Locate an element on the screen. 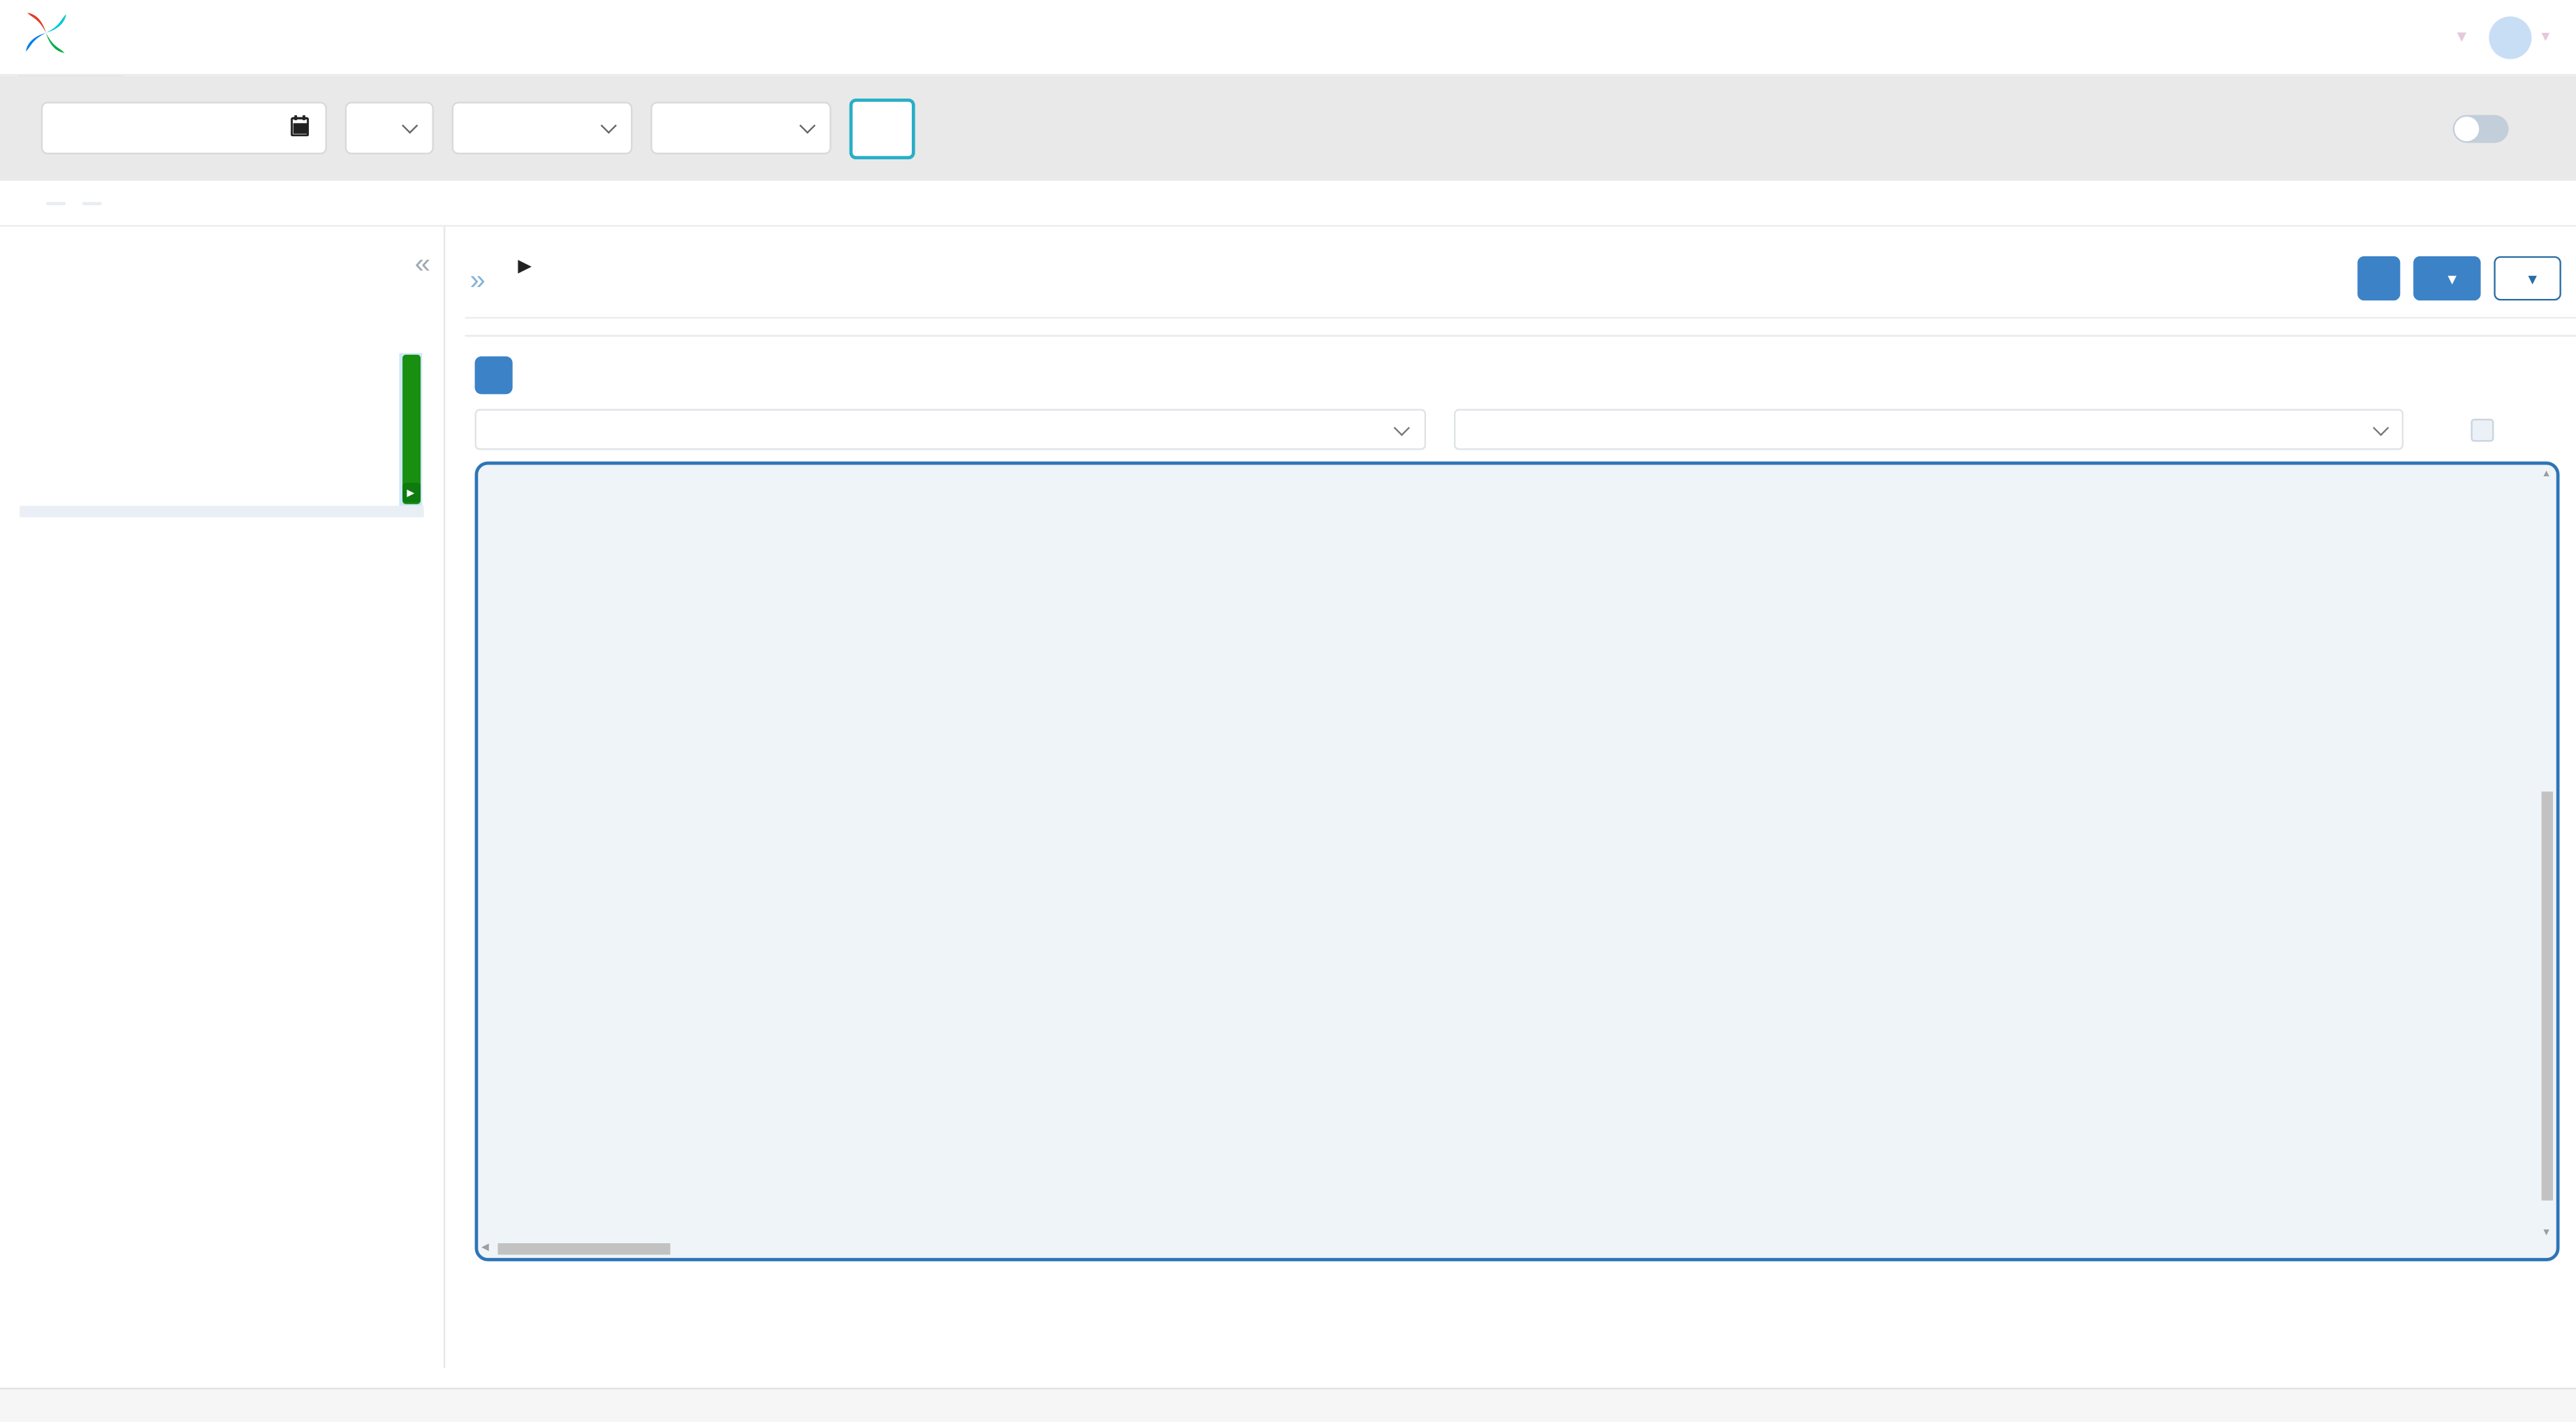 This screenshot has width=2576, height=1422. vertical-scrollbar: ▲ ▼ is located at coordinates (2546, 854).